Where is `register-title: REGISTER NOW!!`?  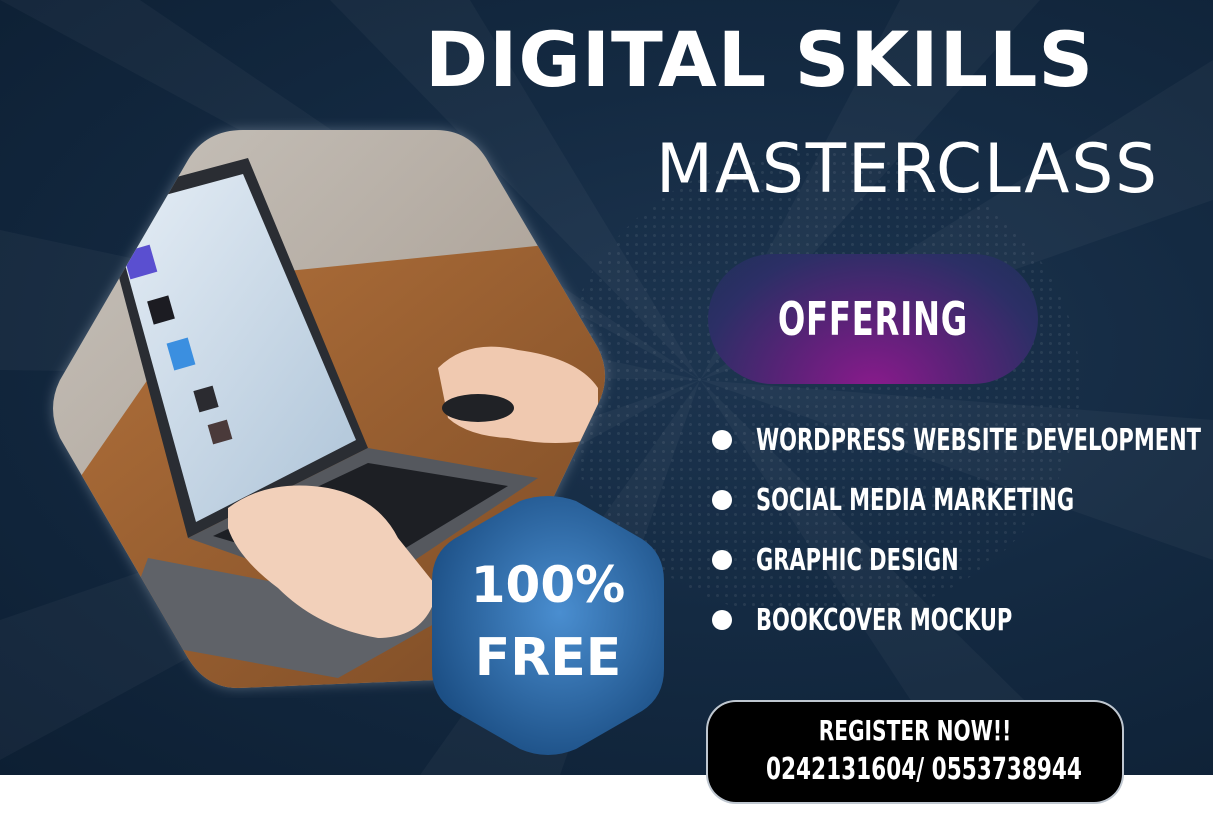
register-title: REGISTER NOW!! is located at coordinates (915, 730).